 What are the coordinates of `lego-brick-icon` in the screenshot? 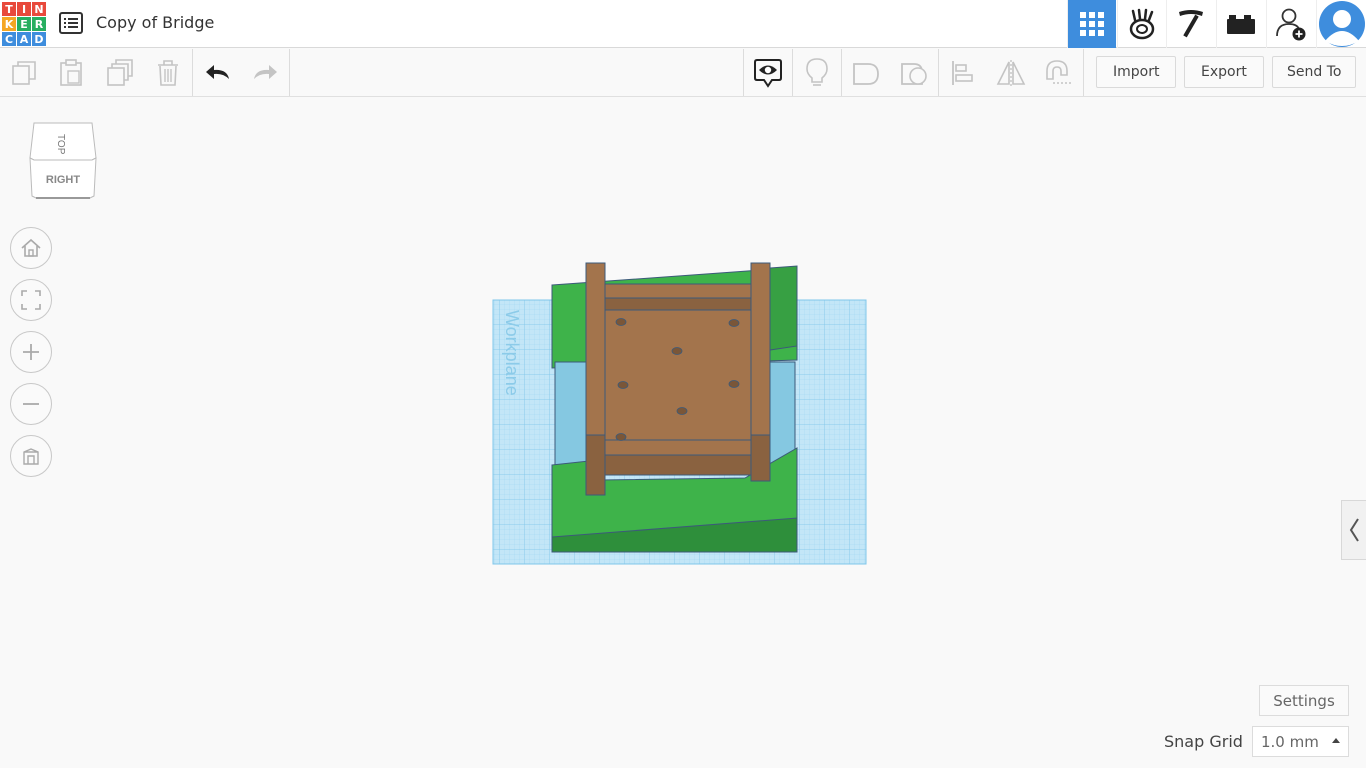 It's located at (1241, 24).